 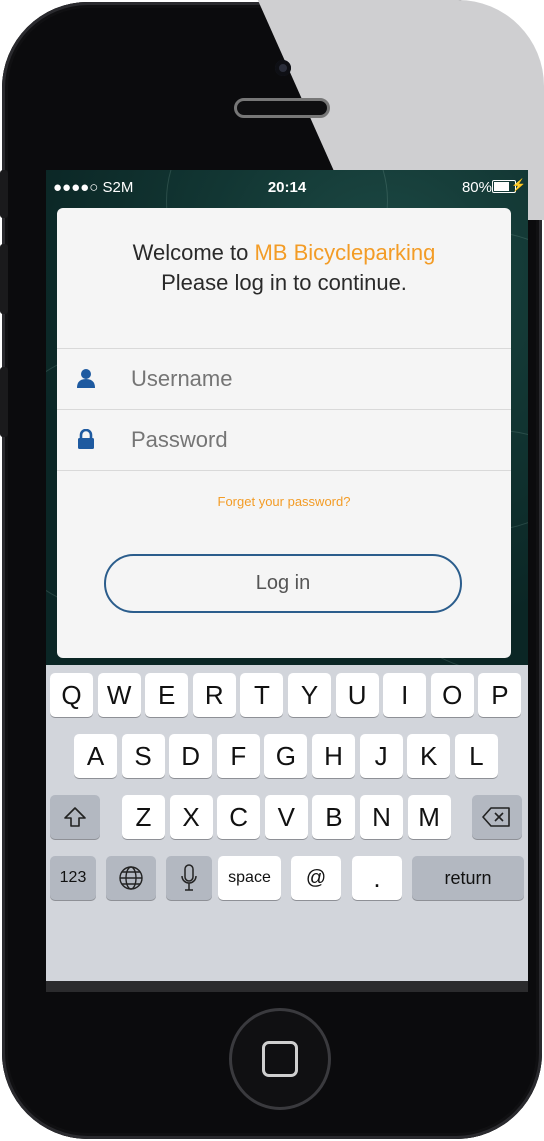 What do you see at coordinates (280, 1059) in the screenshot?
I see `home-button-icon` at bounding box center [280, 1059].